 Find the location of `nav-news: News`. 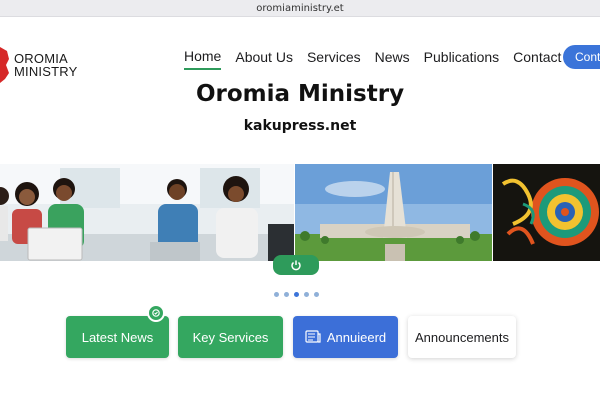

nav-news: News is located at coordinates (392, 59).